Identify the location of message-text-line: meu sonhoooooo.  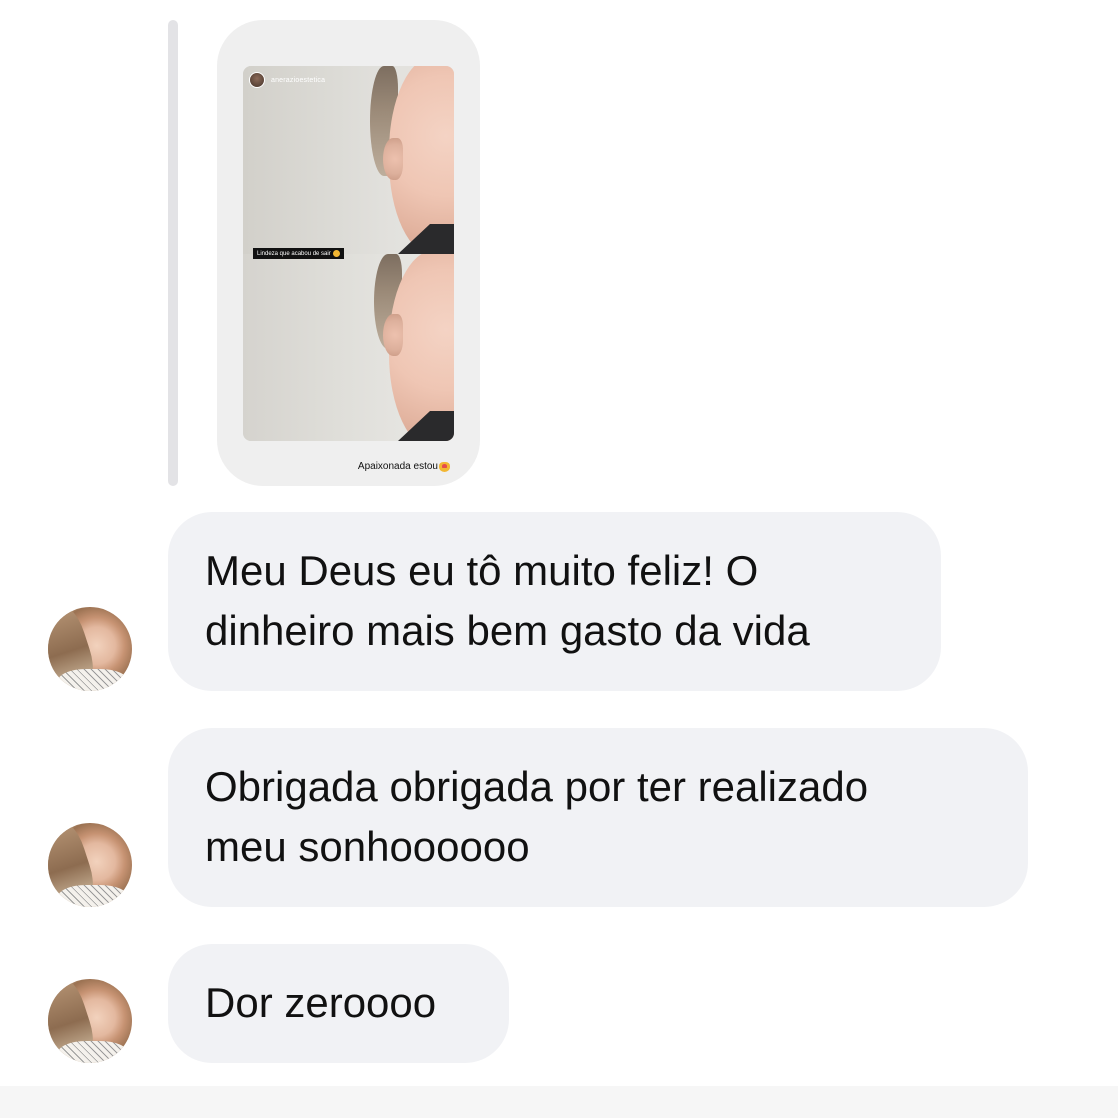
(367, 846).